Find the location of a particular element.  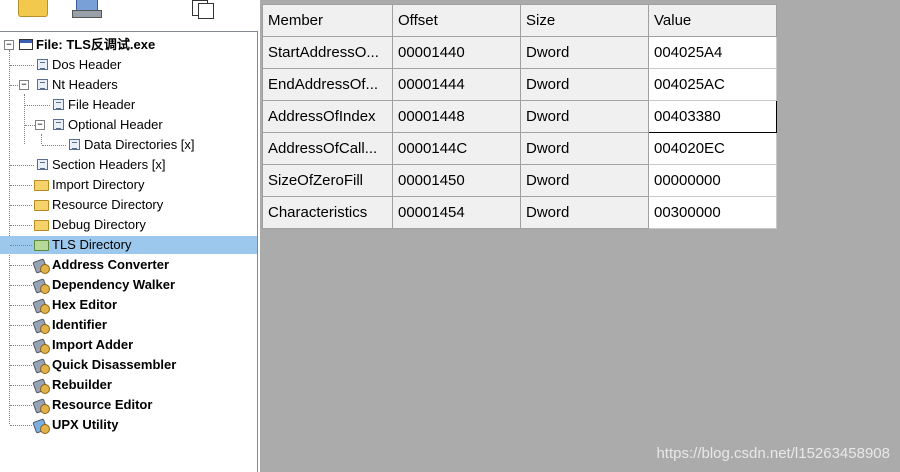

table-row: Characteristics 00001454 Dword 00300000 is located at coordinates (519, 212).